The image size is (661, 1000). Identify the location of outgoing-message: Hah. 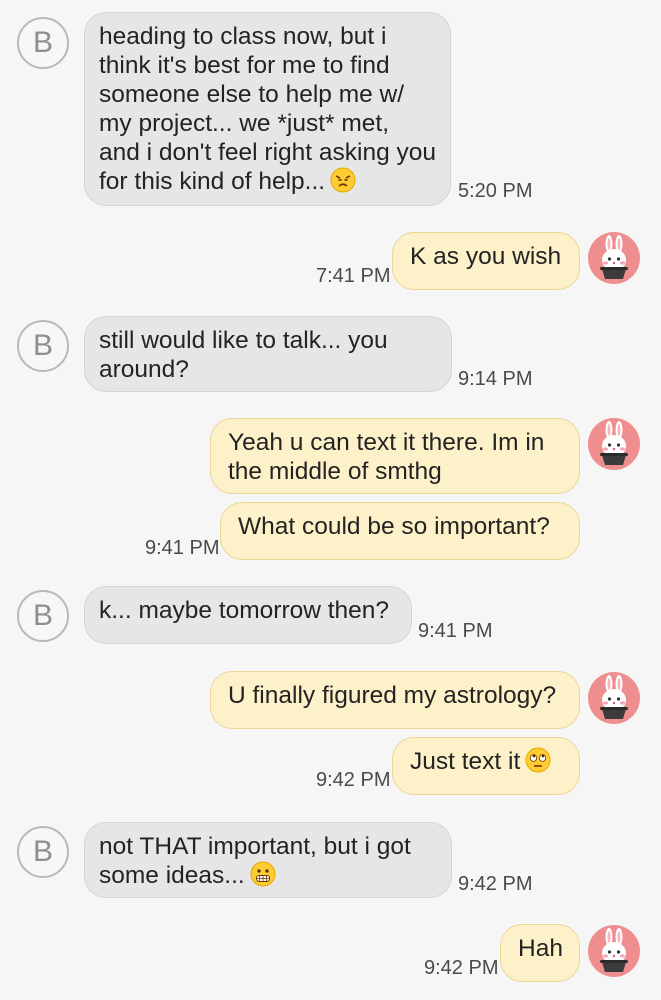
(540, 953).